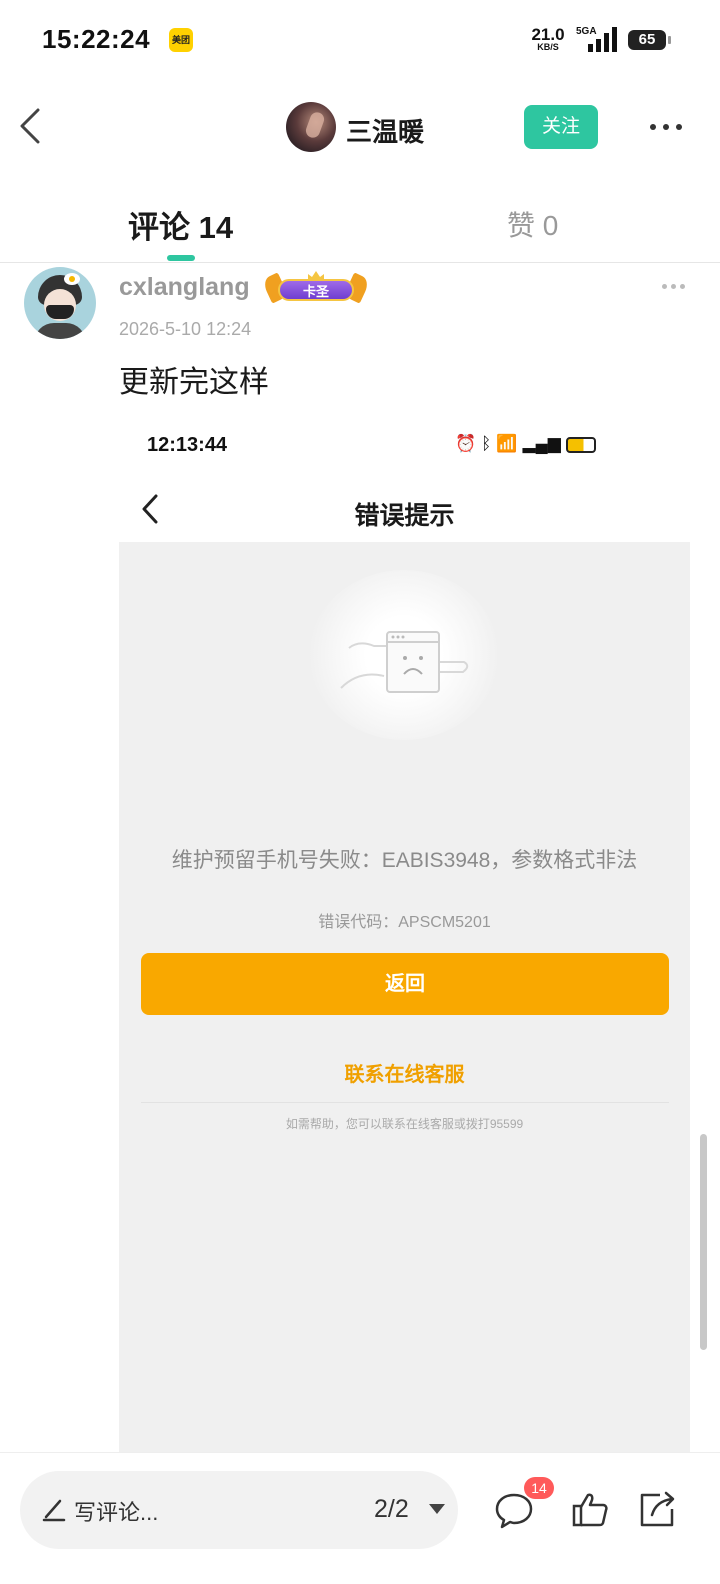  What do you see at coordinates (548, 34) in the screenshot?
I see `net-speed-value: 21.0` at bounding box center [548, 34].